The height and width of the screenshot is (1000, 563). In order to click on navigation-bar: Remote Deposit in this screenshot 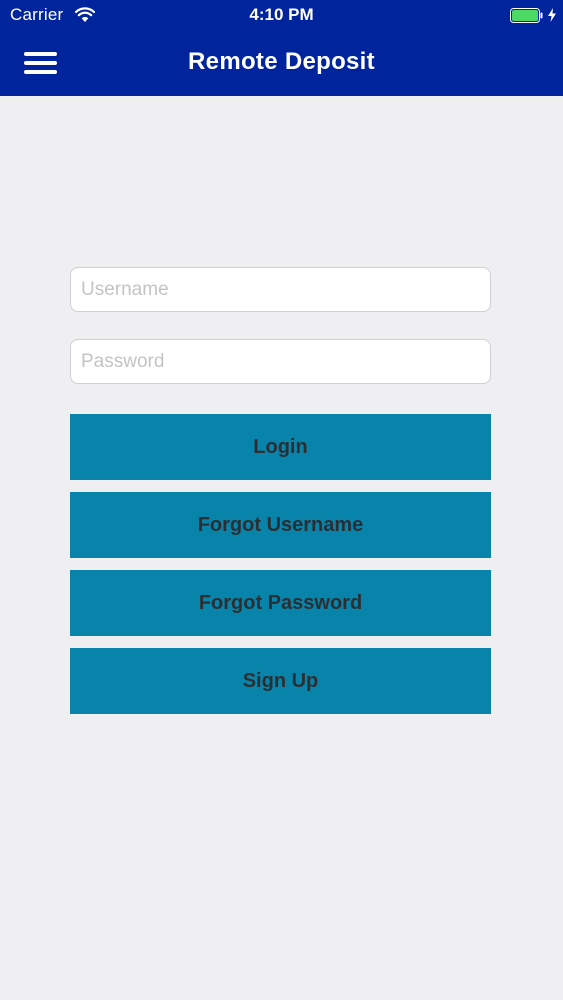, I will do `click(281, 64)`.